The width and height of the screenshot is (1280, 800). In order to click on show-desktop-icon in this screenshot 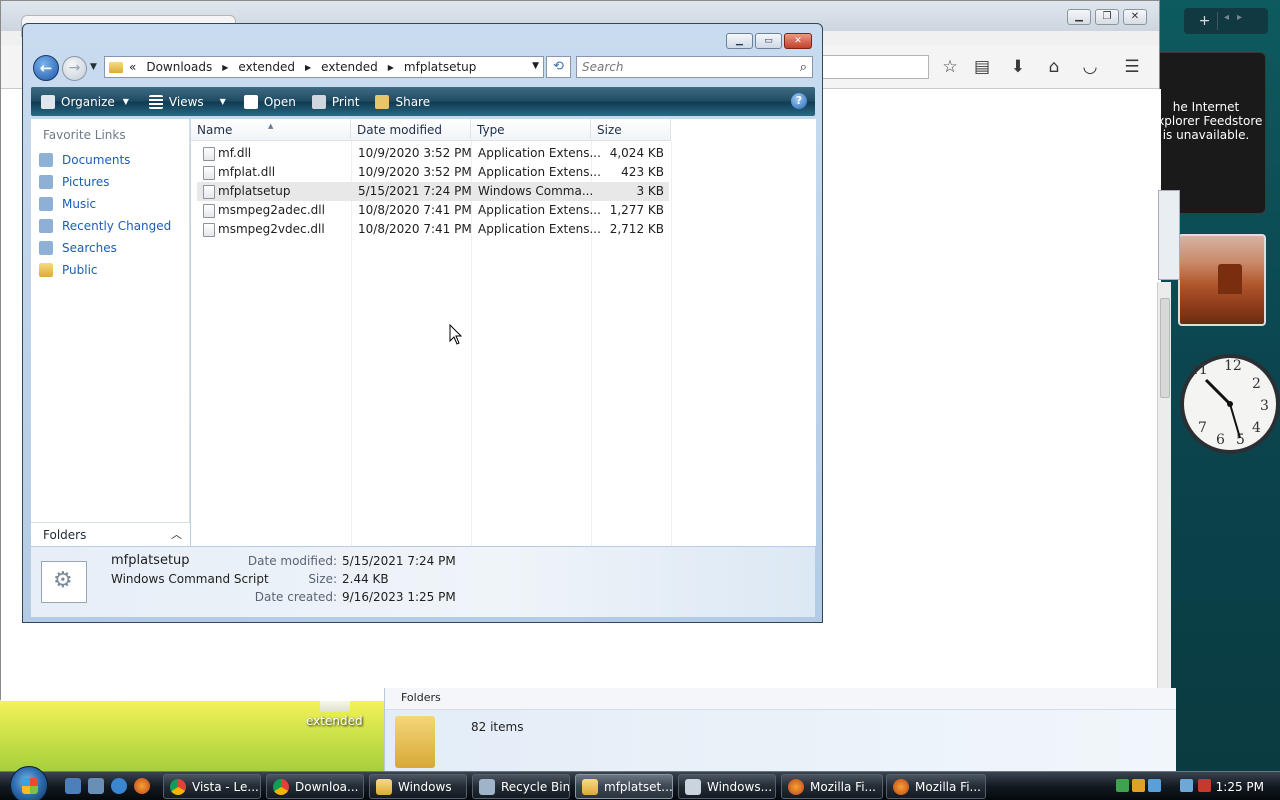, I will do `click(73, 786)`.